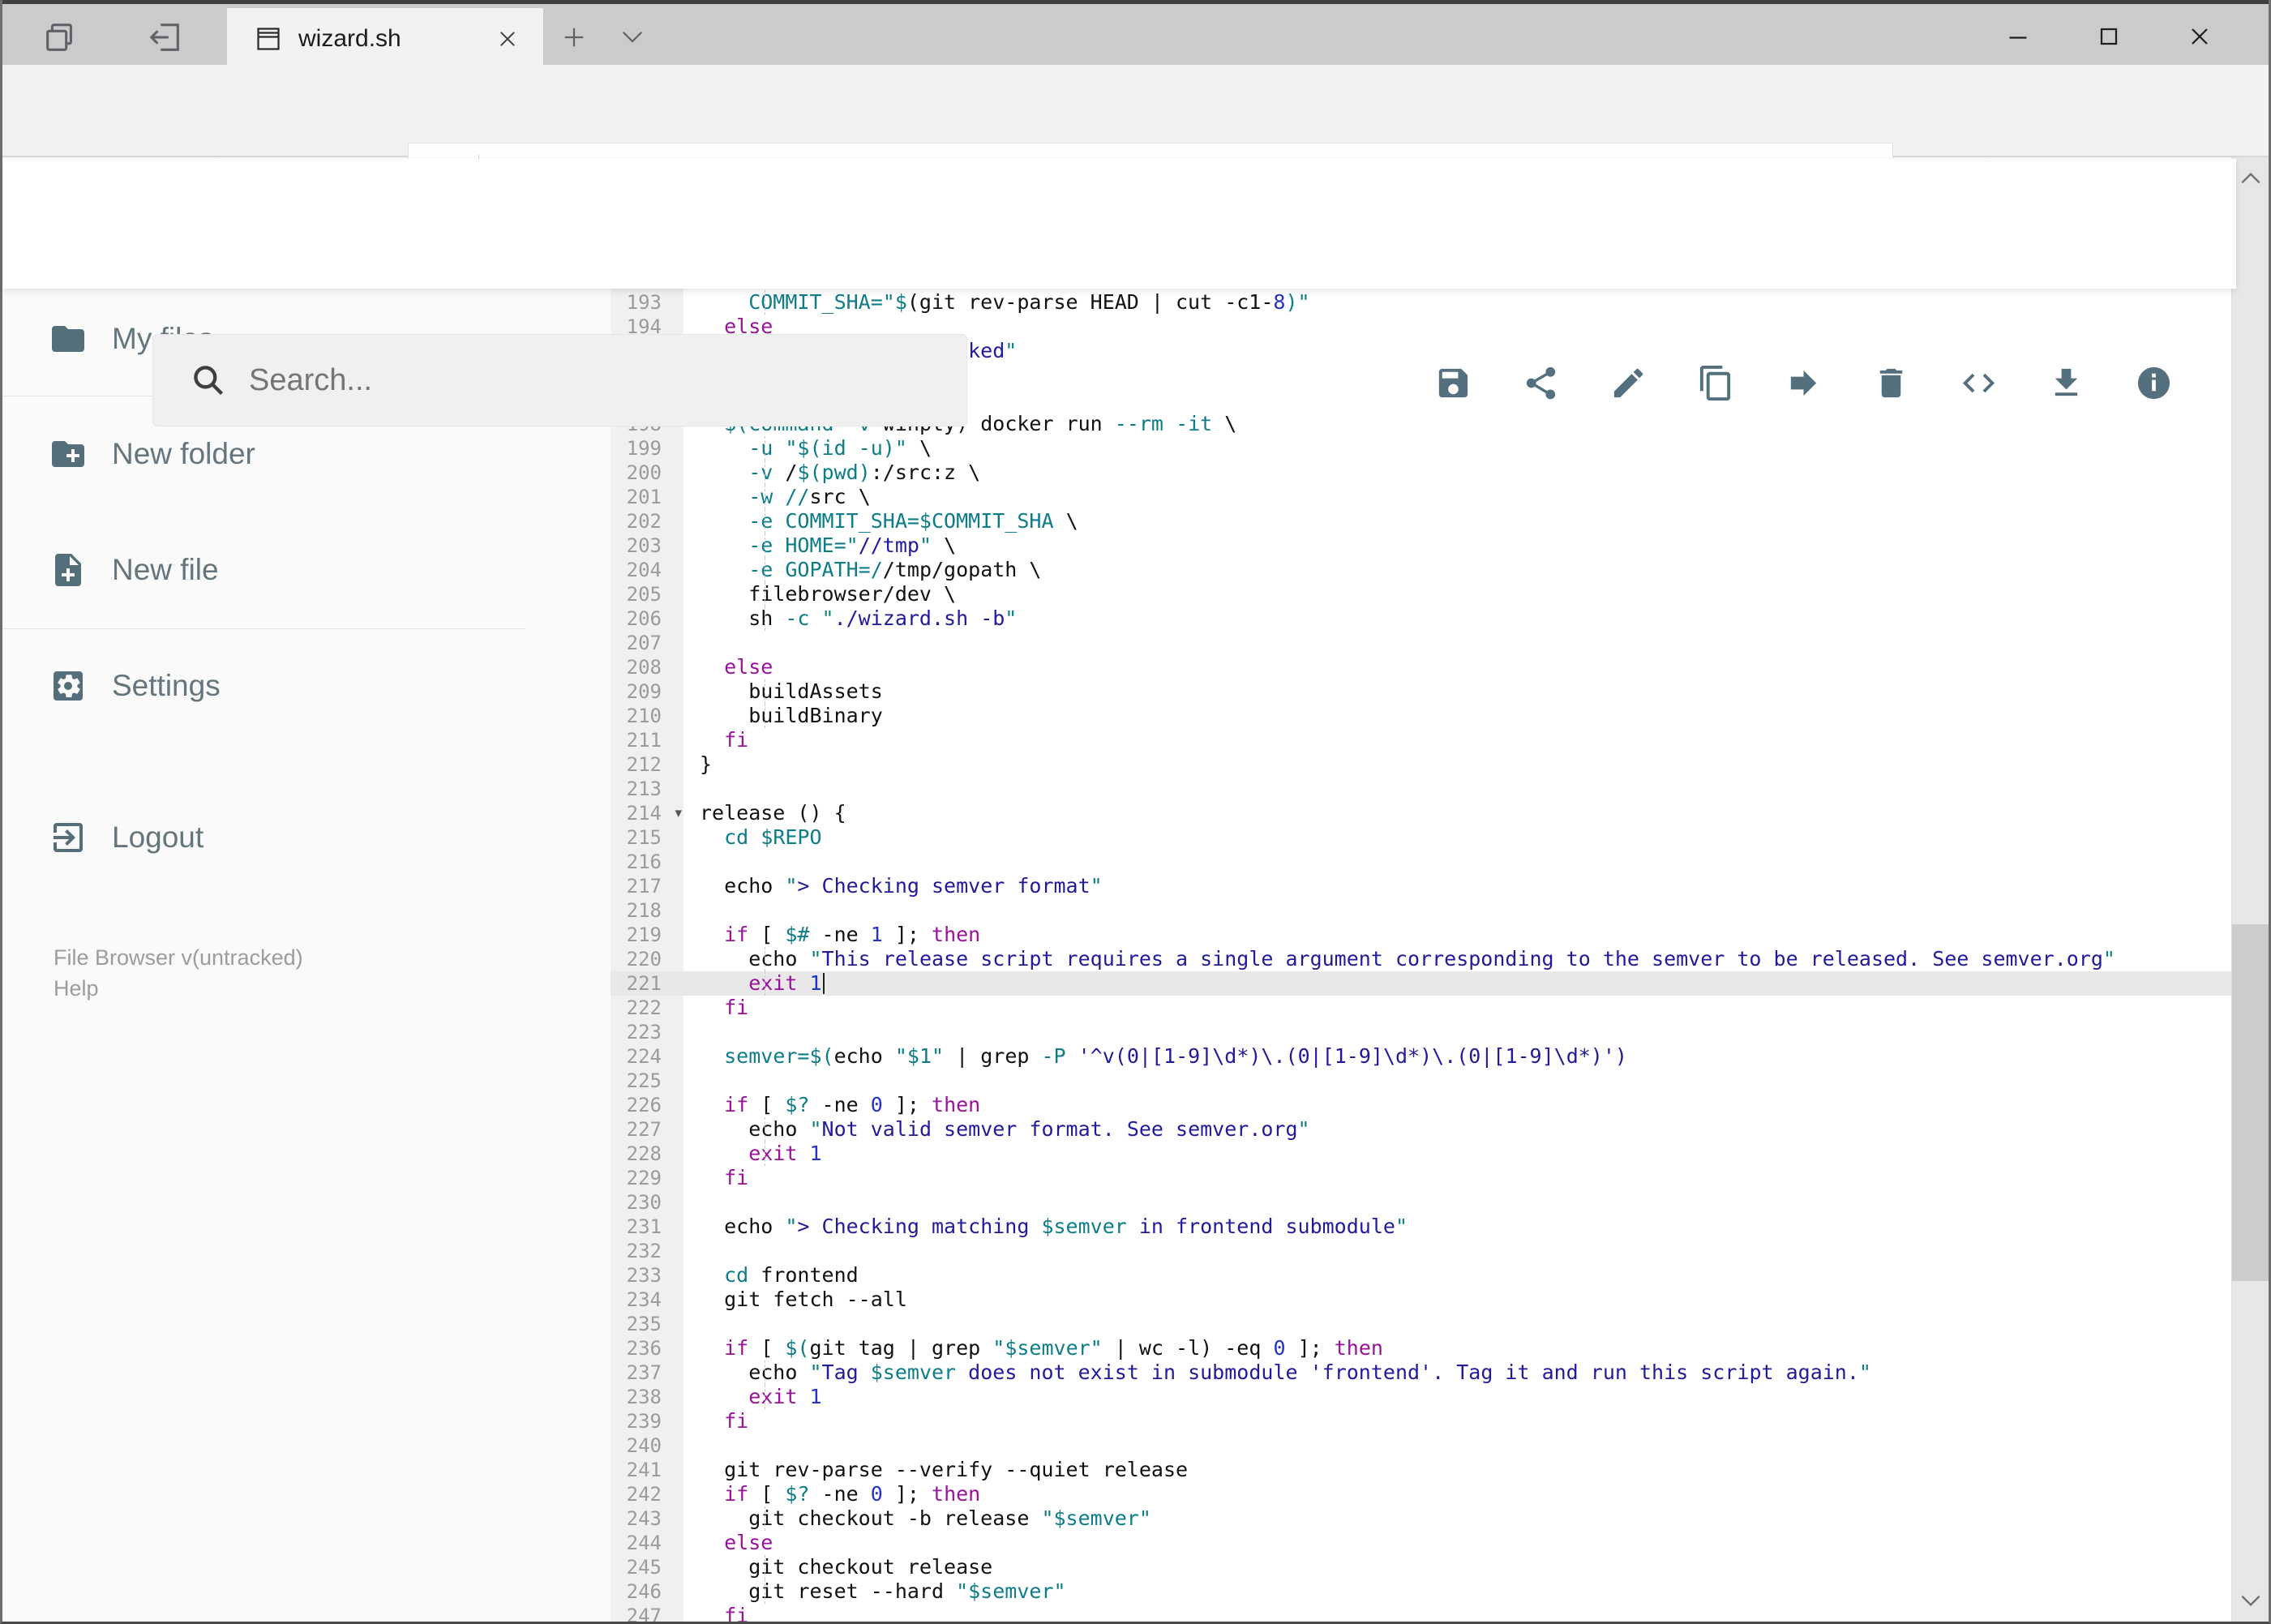 This screenshot has height=1624, width=2271. Describe the element at coordinates (507, 39) in the screenshot. I see `close-tab-icon` at that location.